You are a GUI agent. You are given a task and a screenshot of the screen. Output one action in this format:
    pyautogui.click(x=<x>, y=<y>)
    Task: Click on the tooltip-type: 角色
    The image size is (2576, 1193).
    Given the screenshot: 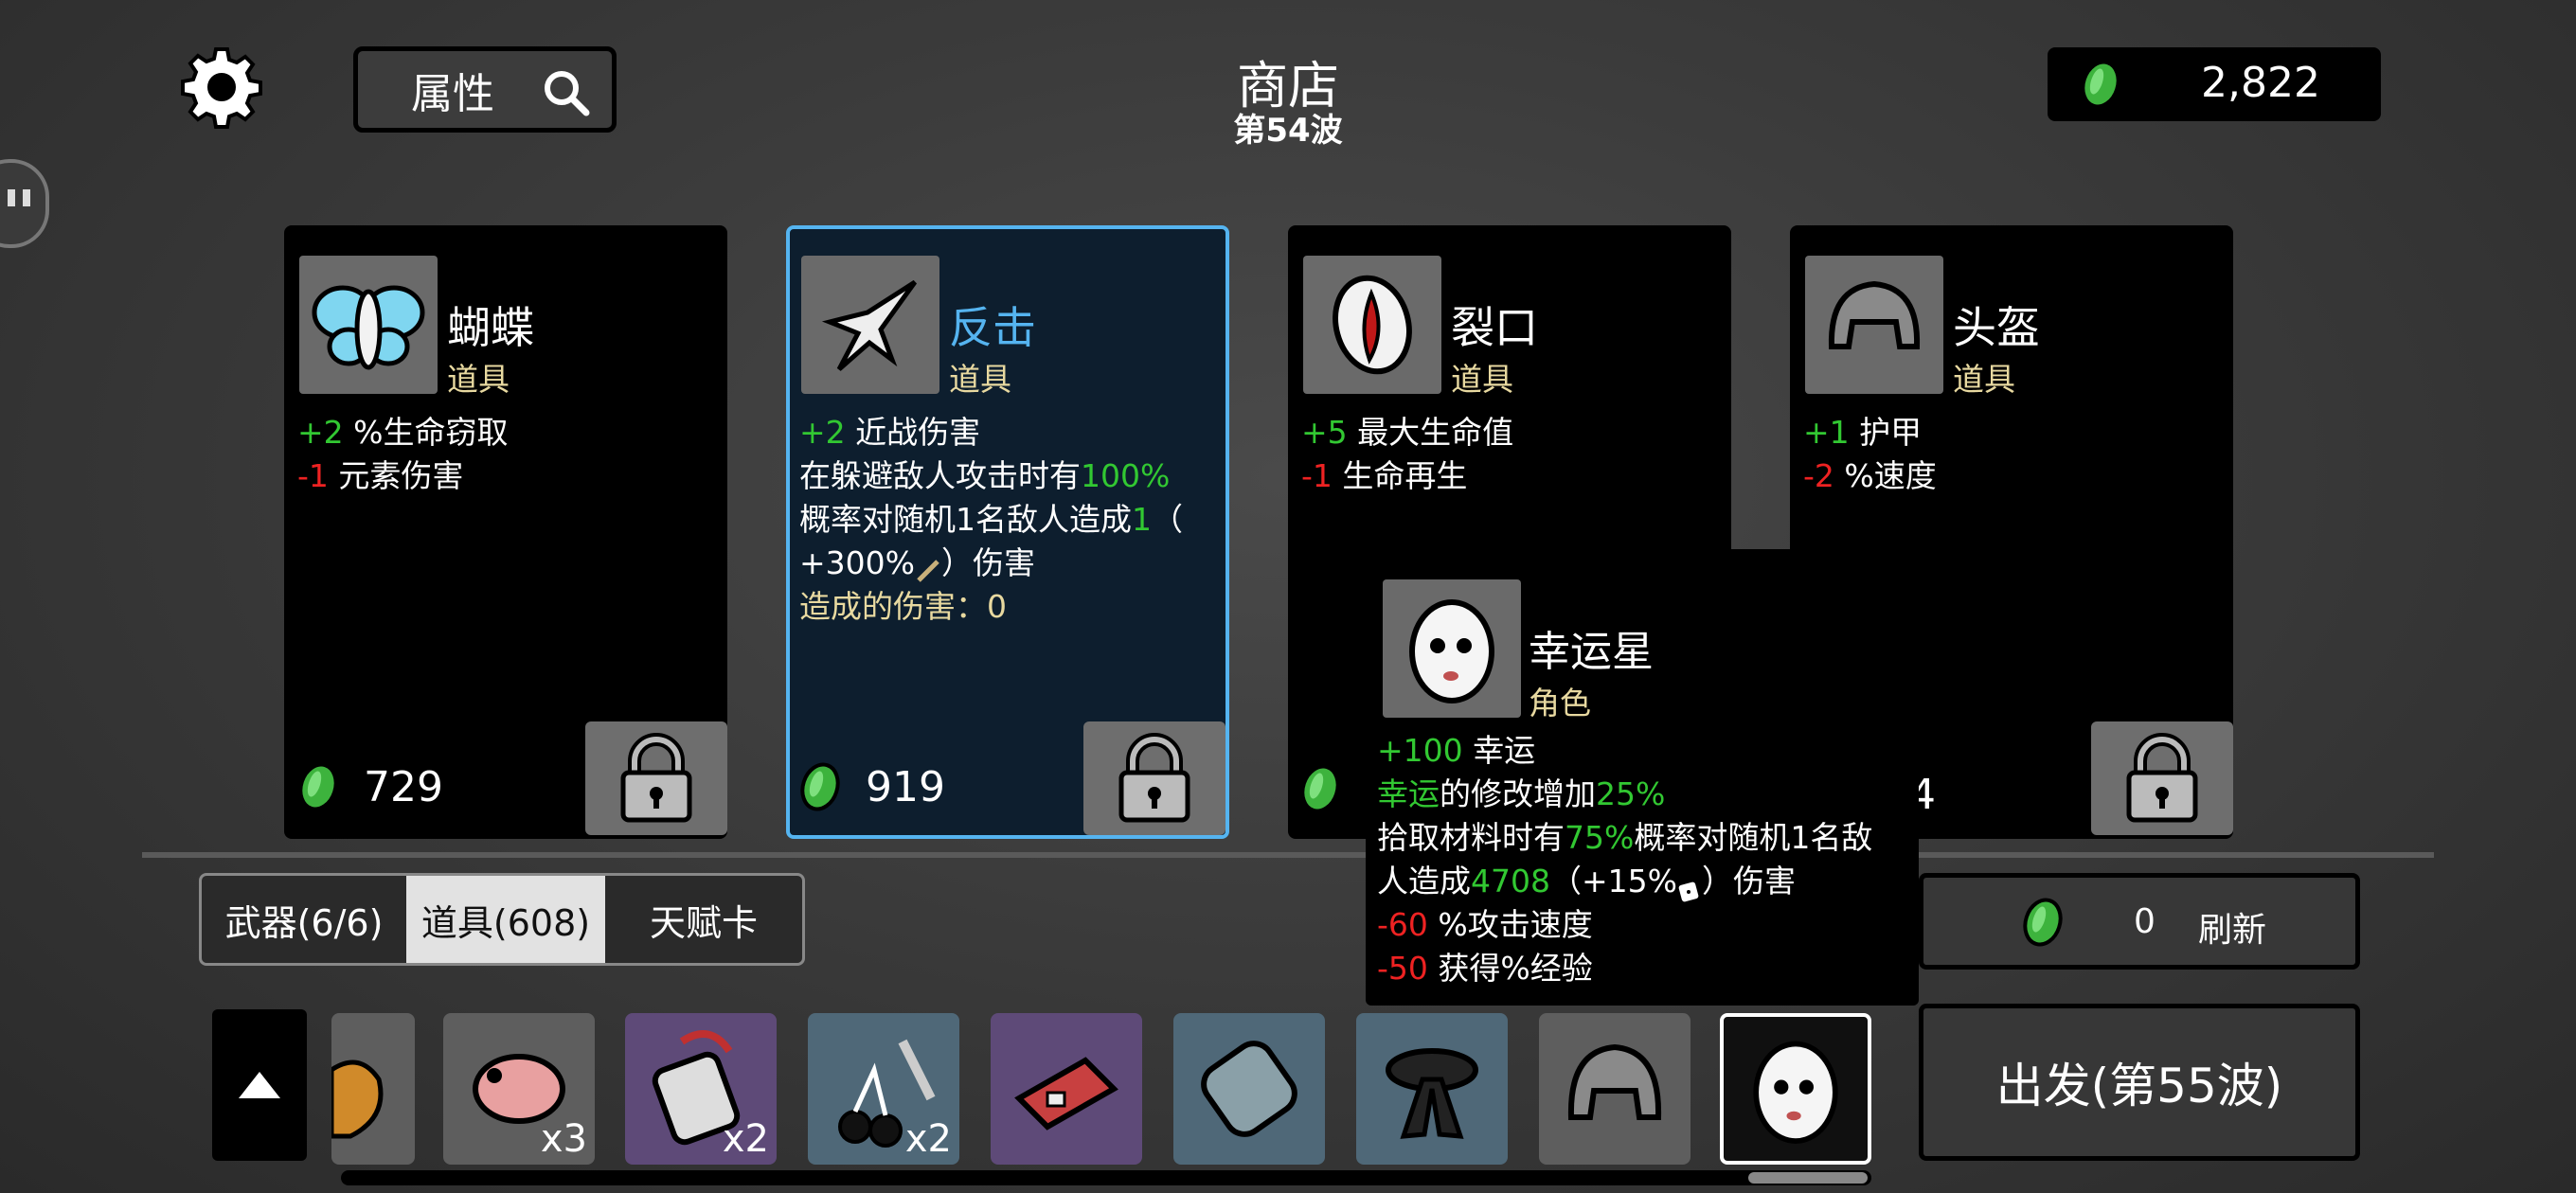 What is the action you would take?
    pyautogui.click(x=1560, y=703)
    